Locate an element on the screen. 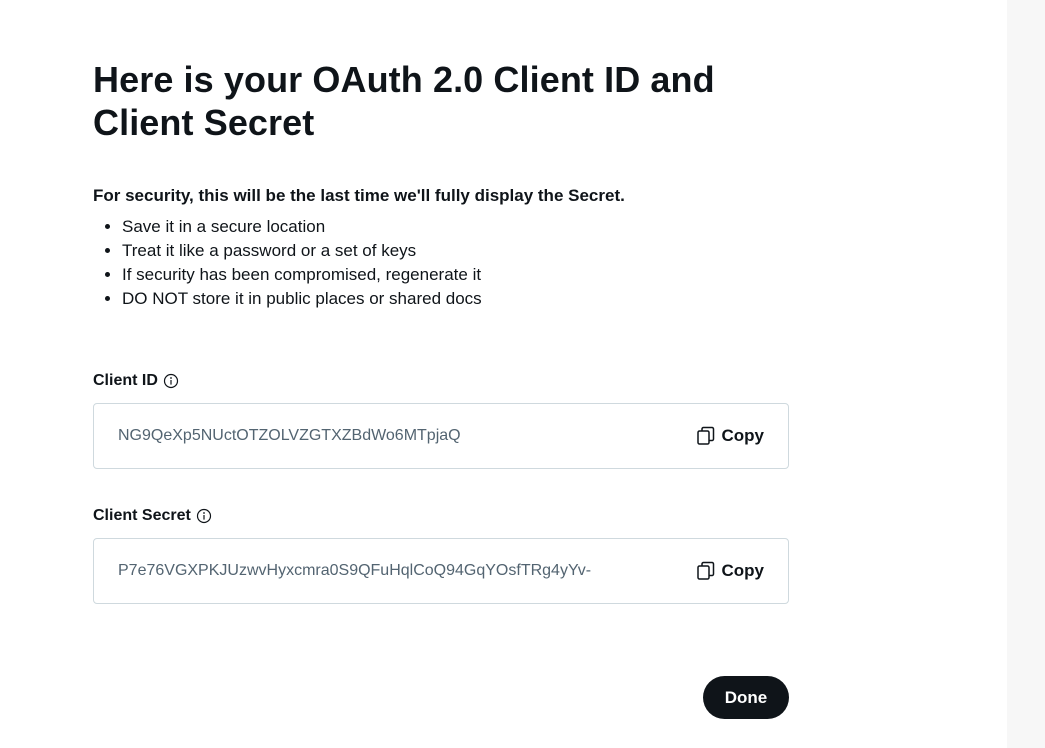 The width and height of the screenshot is (1045, 748). done-button: Done is located at coordinates (746, 697).